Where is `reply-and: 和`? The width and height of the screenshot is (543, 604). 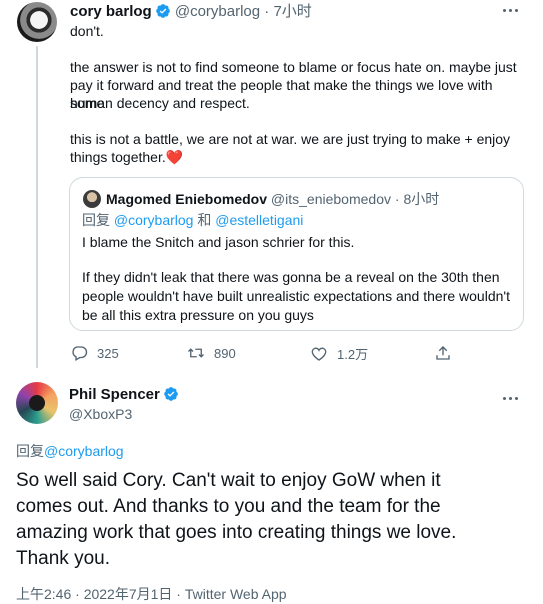
reply-and: 和 is located at coordinates (204, 220).